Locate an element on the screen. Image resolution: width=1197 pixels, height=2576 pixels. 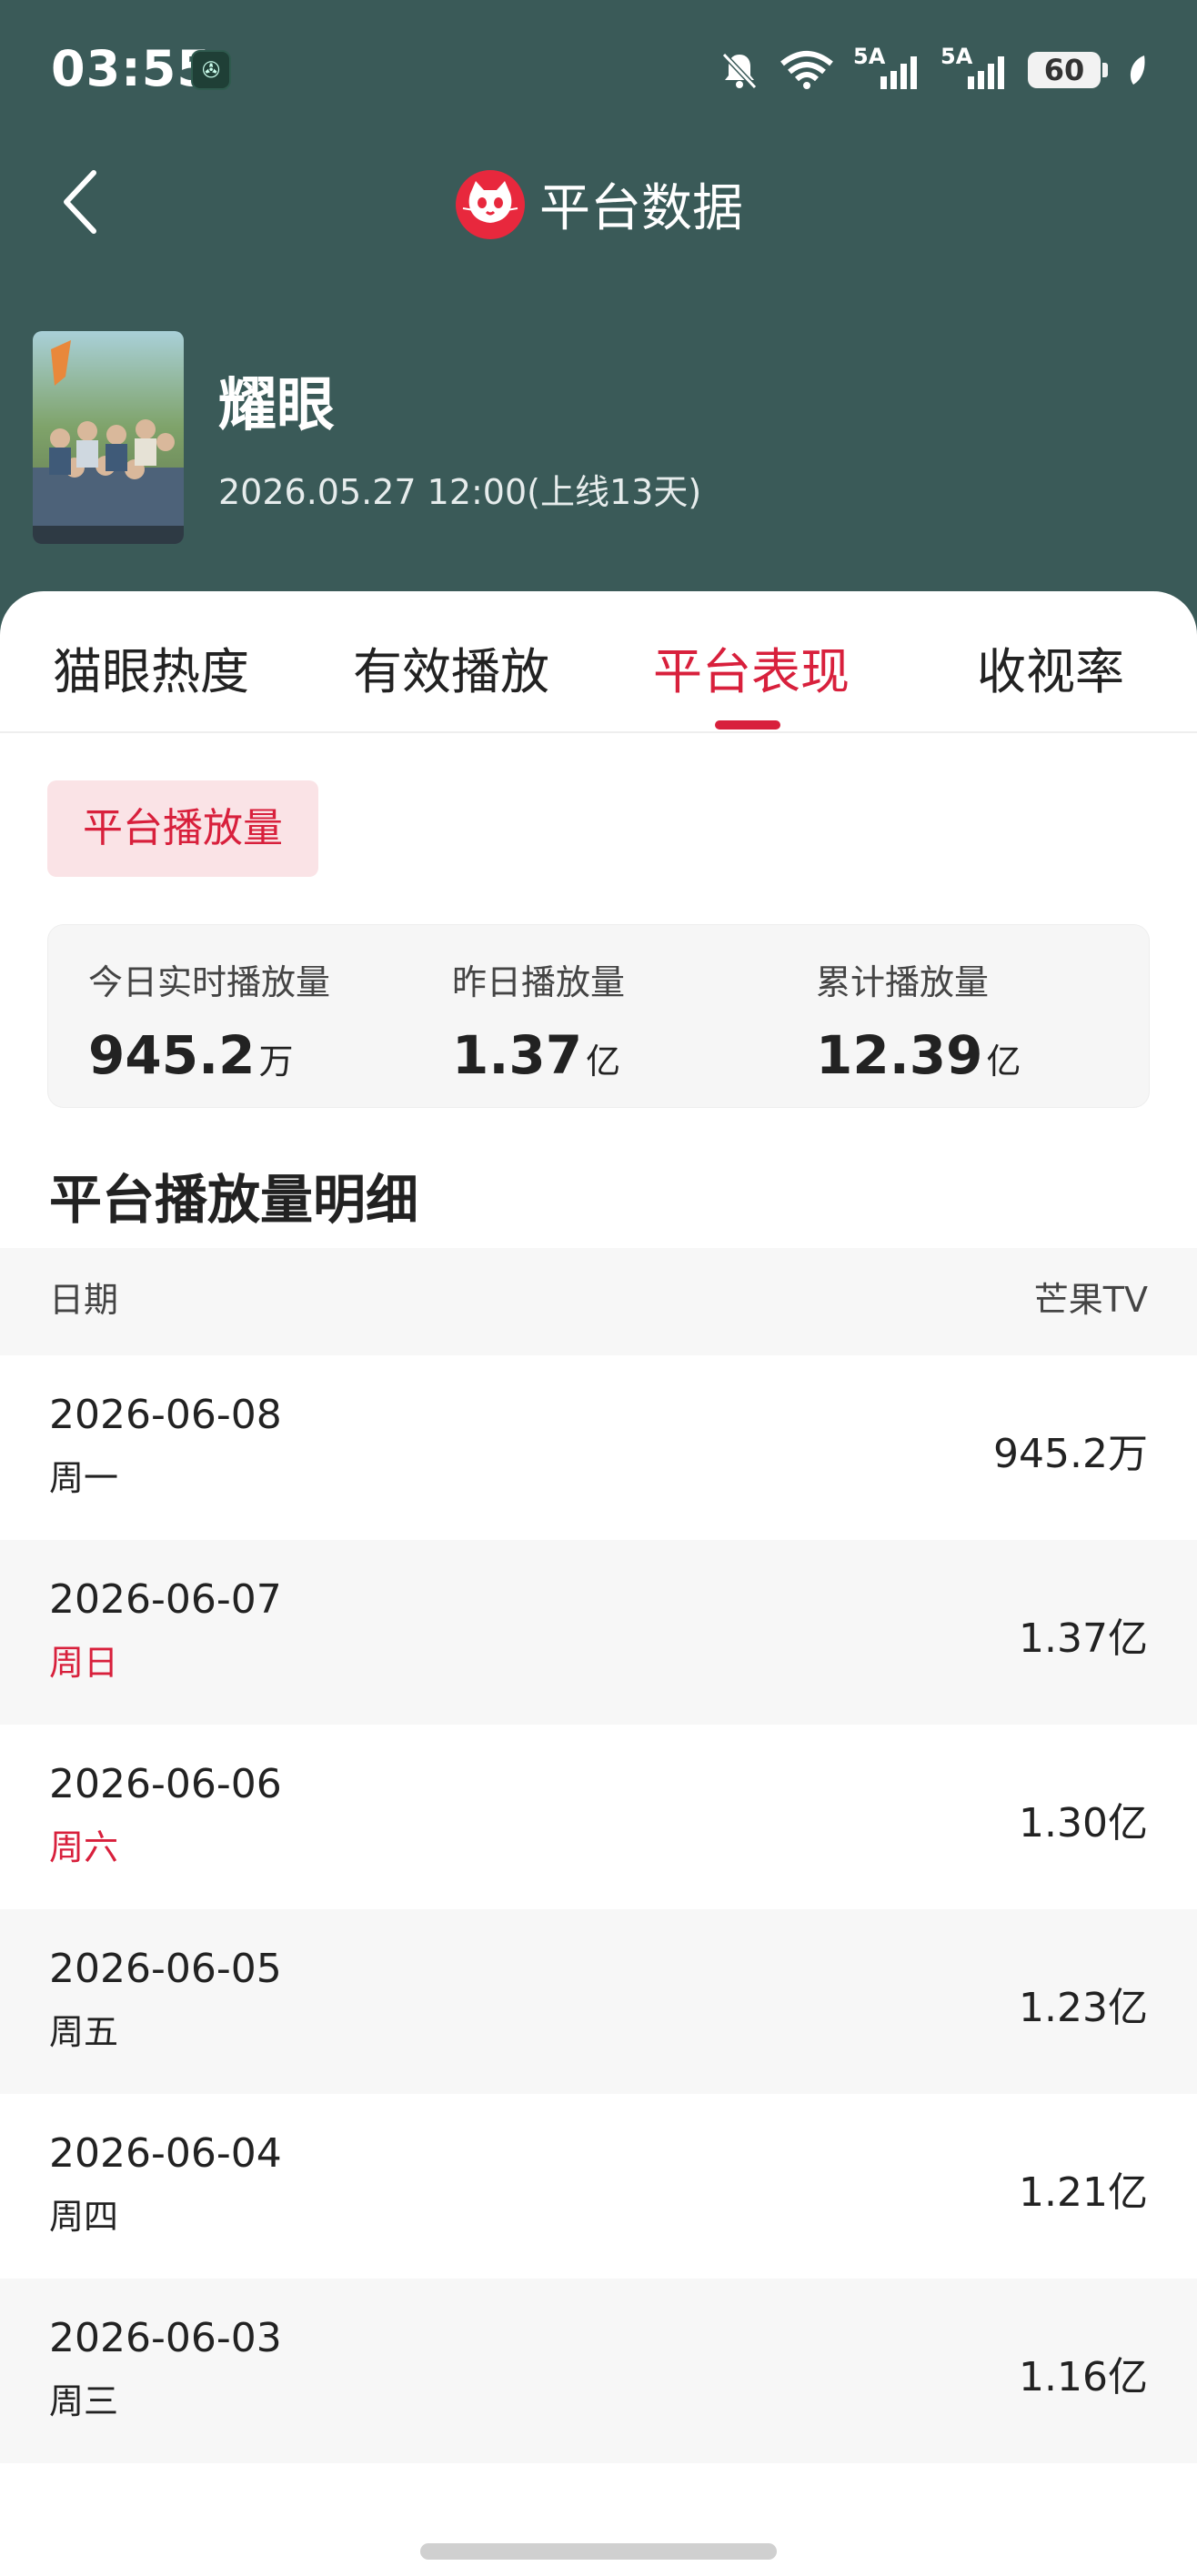
nav-bar: 平台数据 is located at coordinates (598, 205).